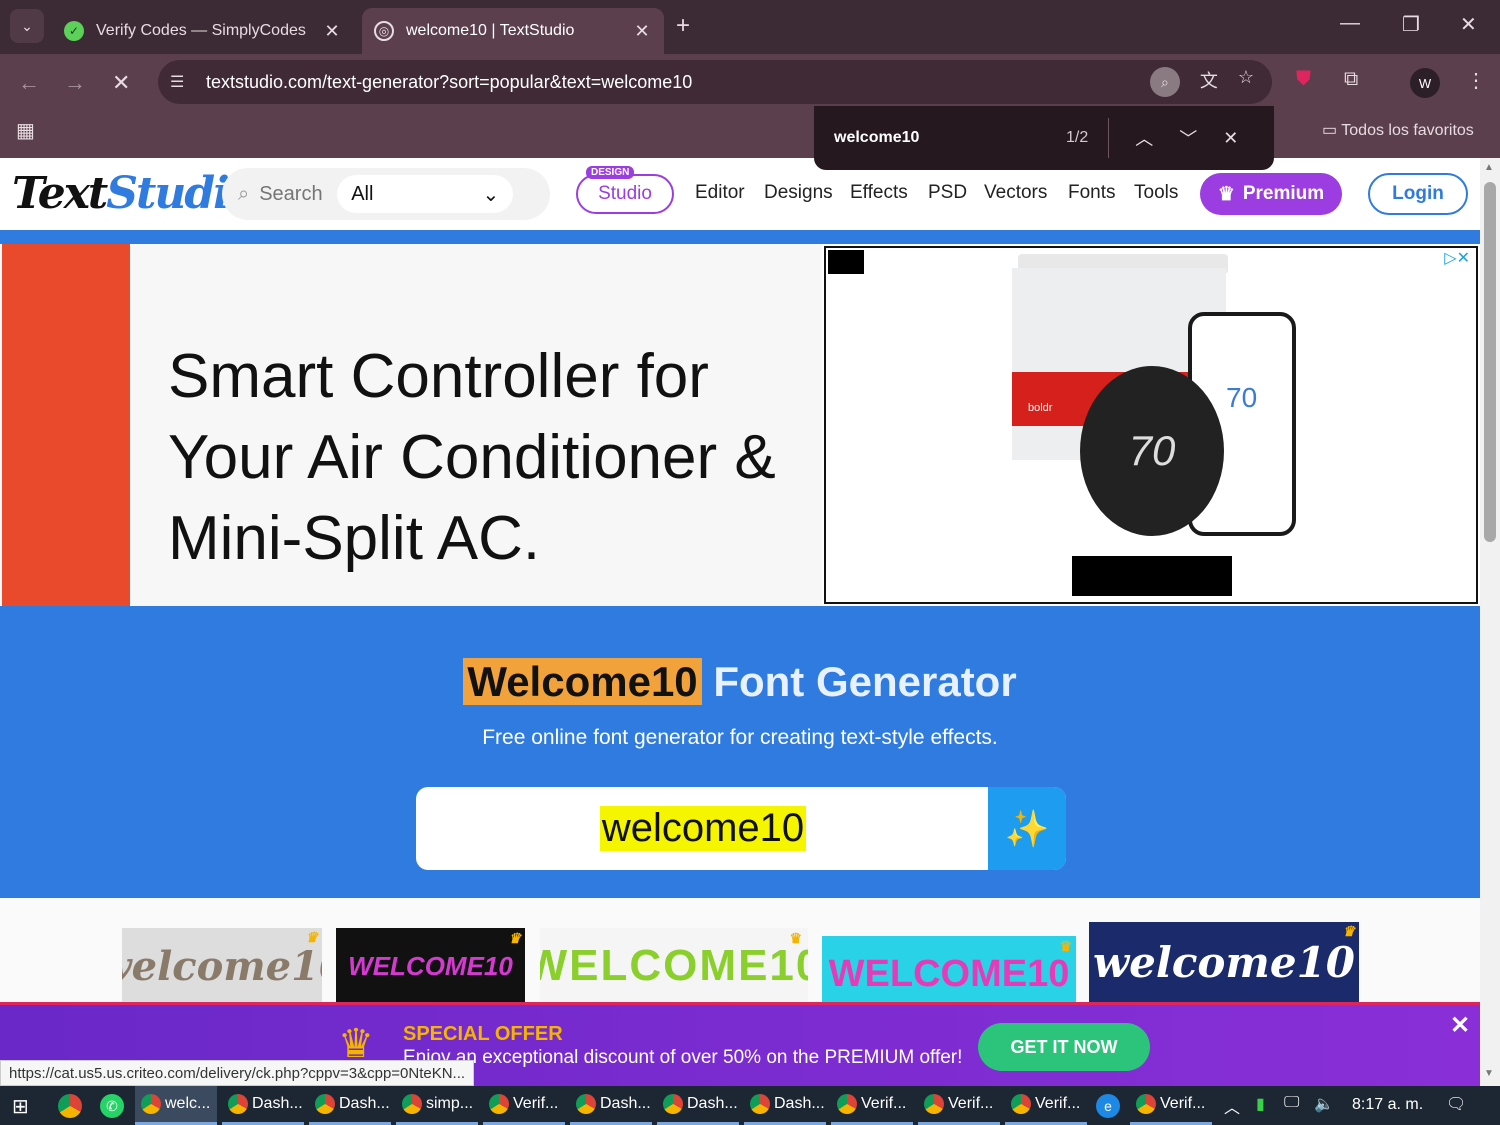 The image size is (1500, 1125). What do you see at coordinates (1242, 397) in the screenshot?
I see `phone-temperature: 70` at bounding box center [1242, 397].